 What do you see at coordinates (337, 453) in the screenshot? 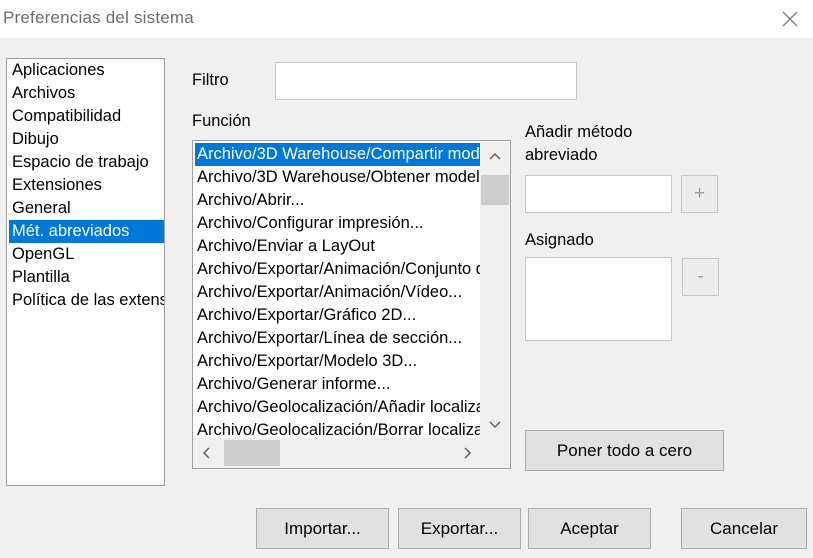
I see `horizontal-scrollbar` at bounding box center [337, 453].